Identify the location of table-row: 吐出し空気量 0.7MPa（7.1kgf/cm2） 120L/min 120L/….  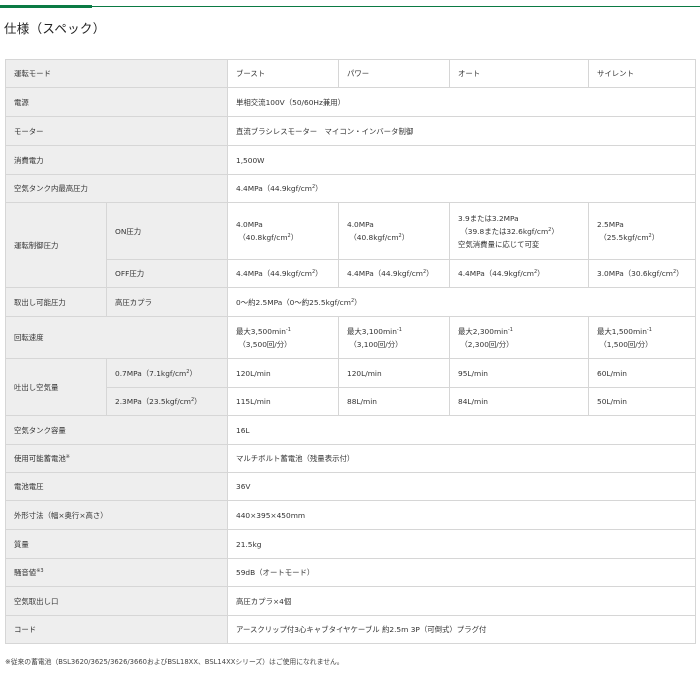
(350, 387).